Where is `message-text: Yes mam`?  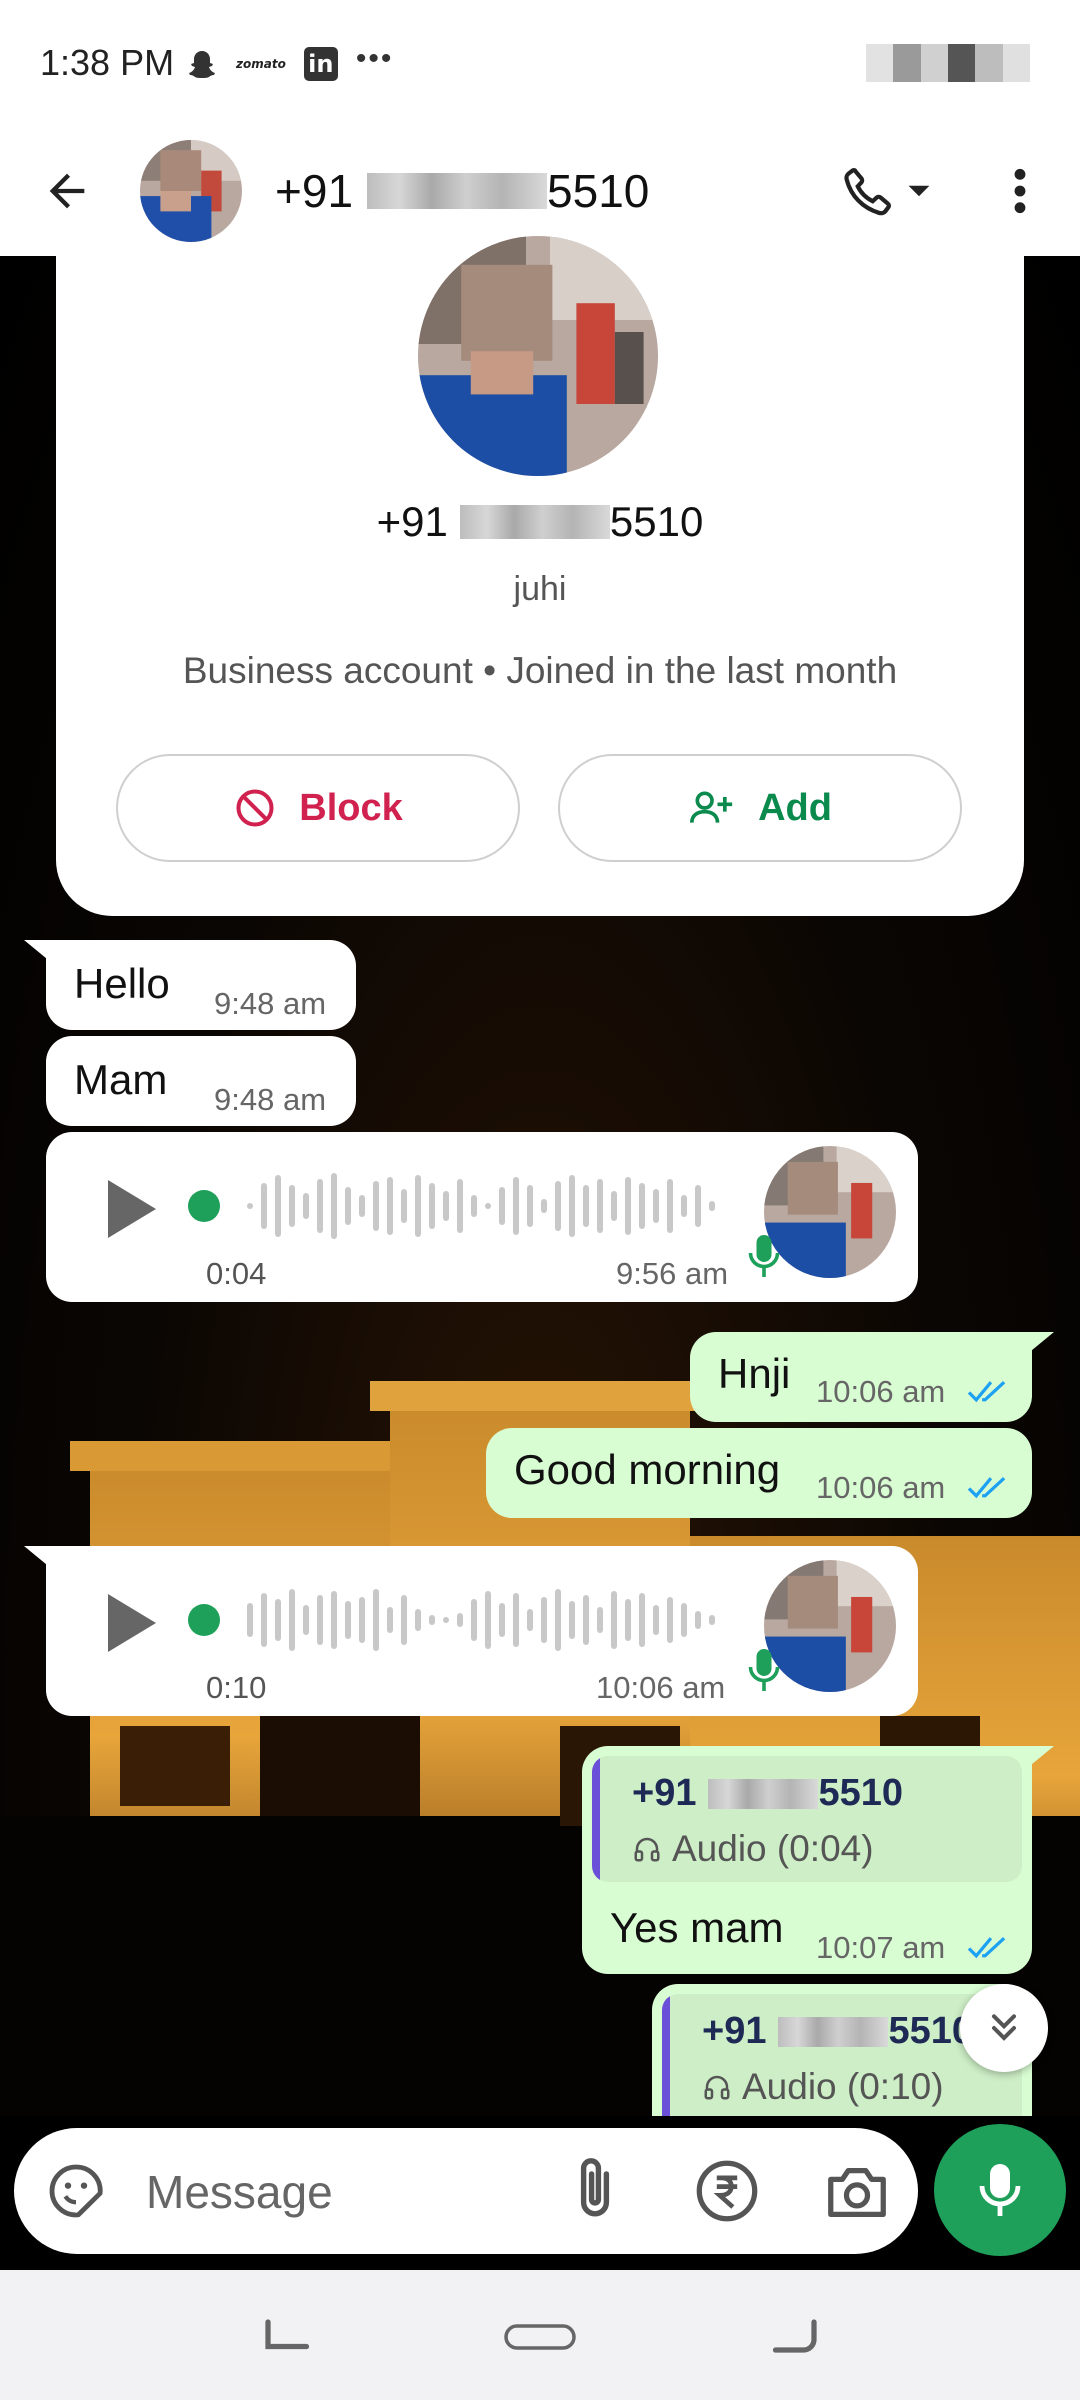 message-text: Yes mam is located at coordinates (697, 1927).